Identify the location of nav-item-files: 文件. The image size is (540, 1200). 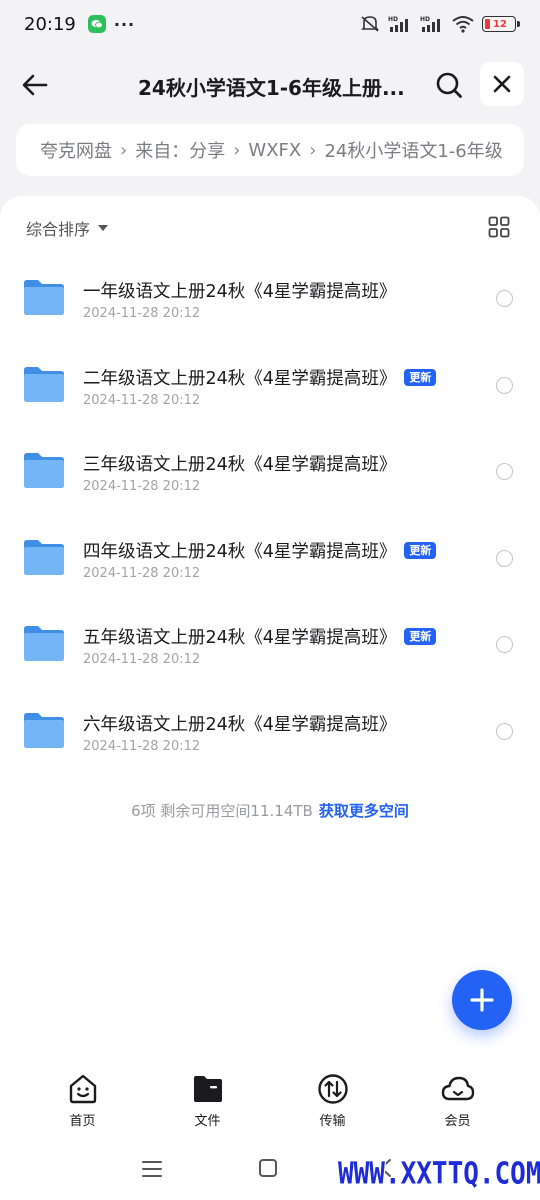
(207, 1103).